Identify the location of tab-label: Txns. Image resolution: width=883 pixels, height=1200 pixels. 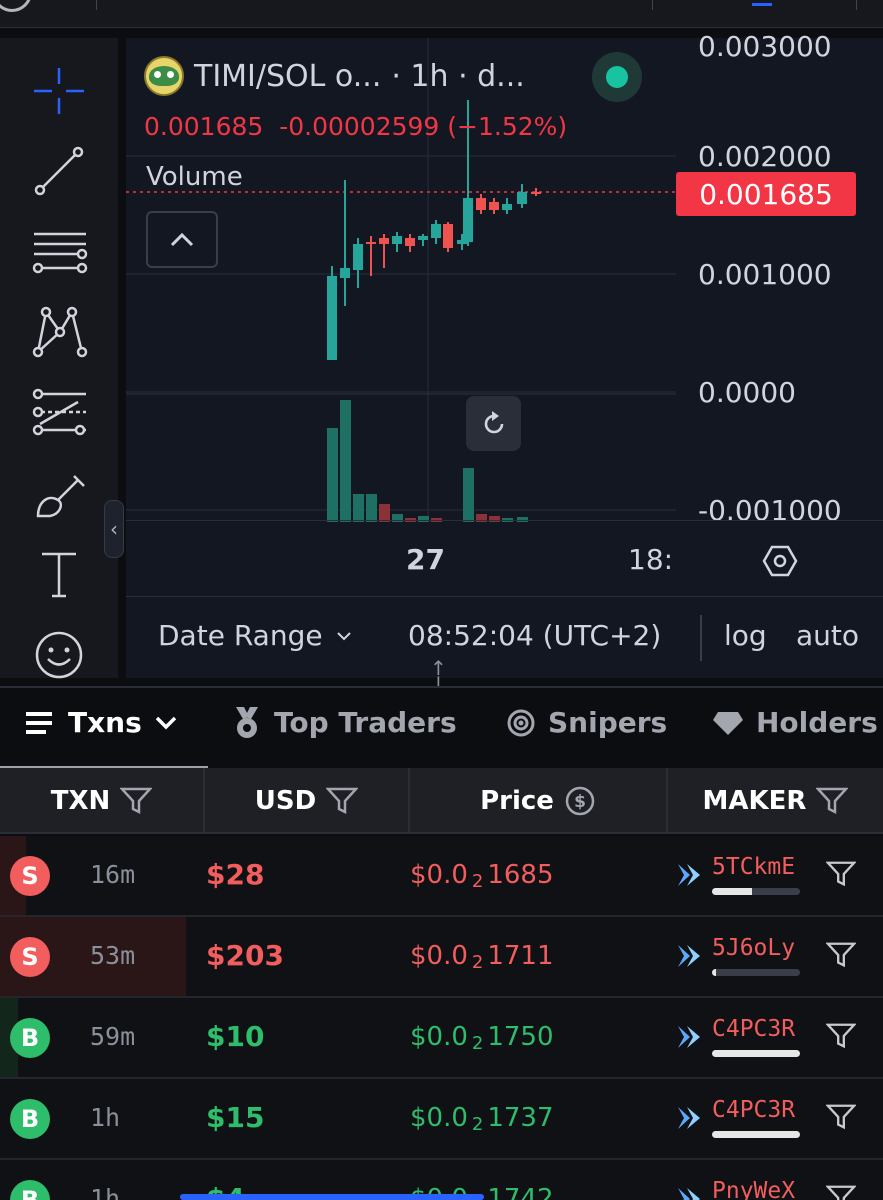
(105, 722).